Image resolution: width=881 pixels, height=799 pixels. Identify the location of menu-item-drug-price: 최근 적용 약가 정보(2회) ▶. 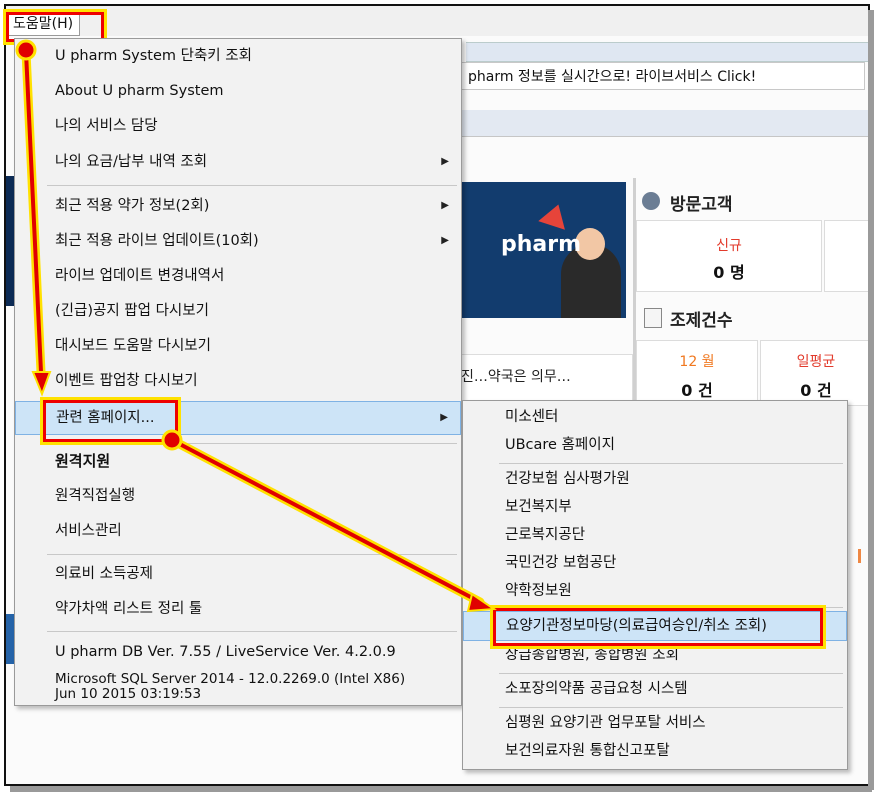
(238, 206).